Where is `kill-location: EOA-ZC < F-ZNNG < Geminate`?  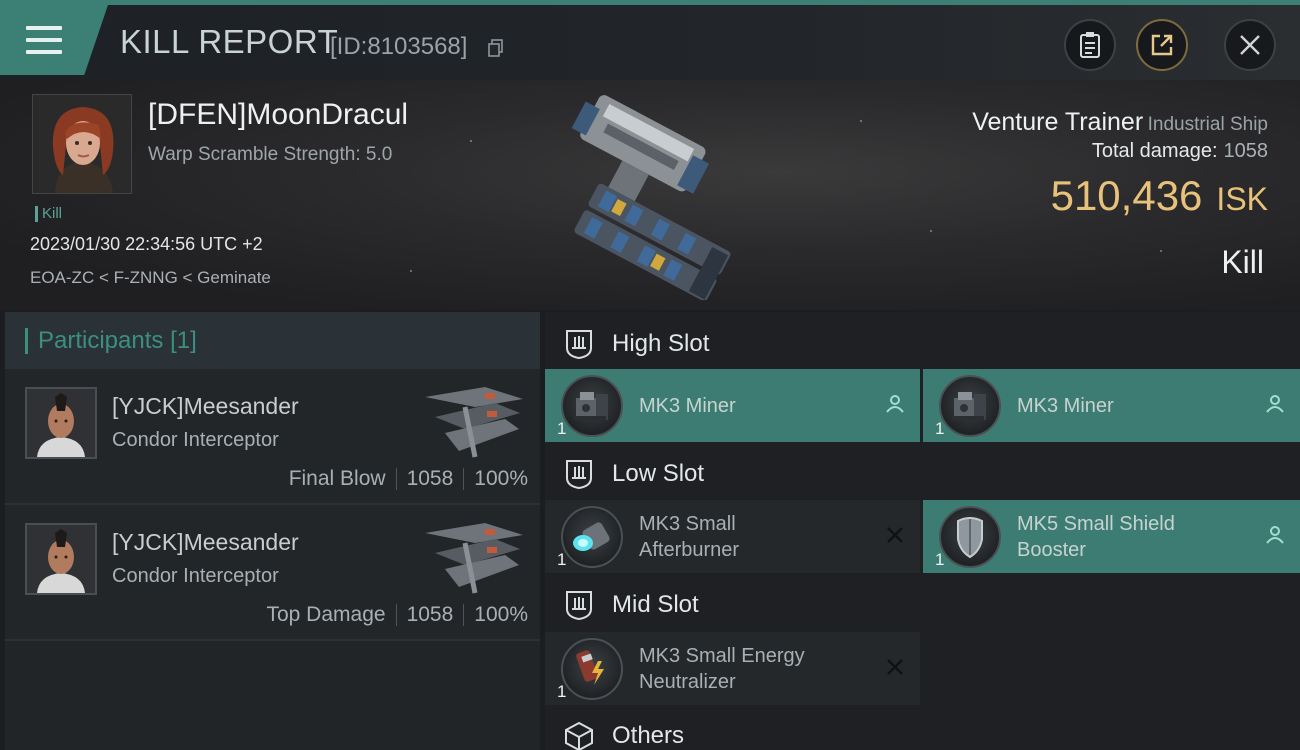 kill-location: EOA-ZC < F-ZNNG < Geminate is located at coordinates (150, 278).